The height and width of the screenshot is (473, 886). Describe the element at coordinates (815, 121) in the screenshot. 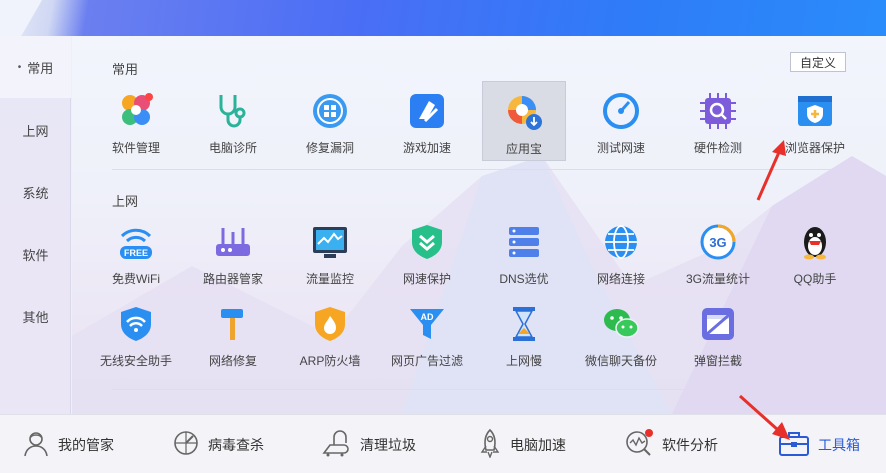

I see `tool-browser-protection: 浏览器保护` at that location.